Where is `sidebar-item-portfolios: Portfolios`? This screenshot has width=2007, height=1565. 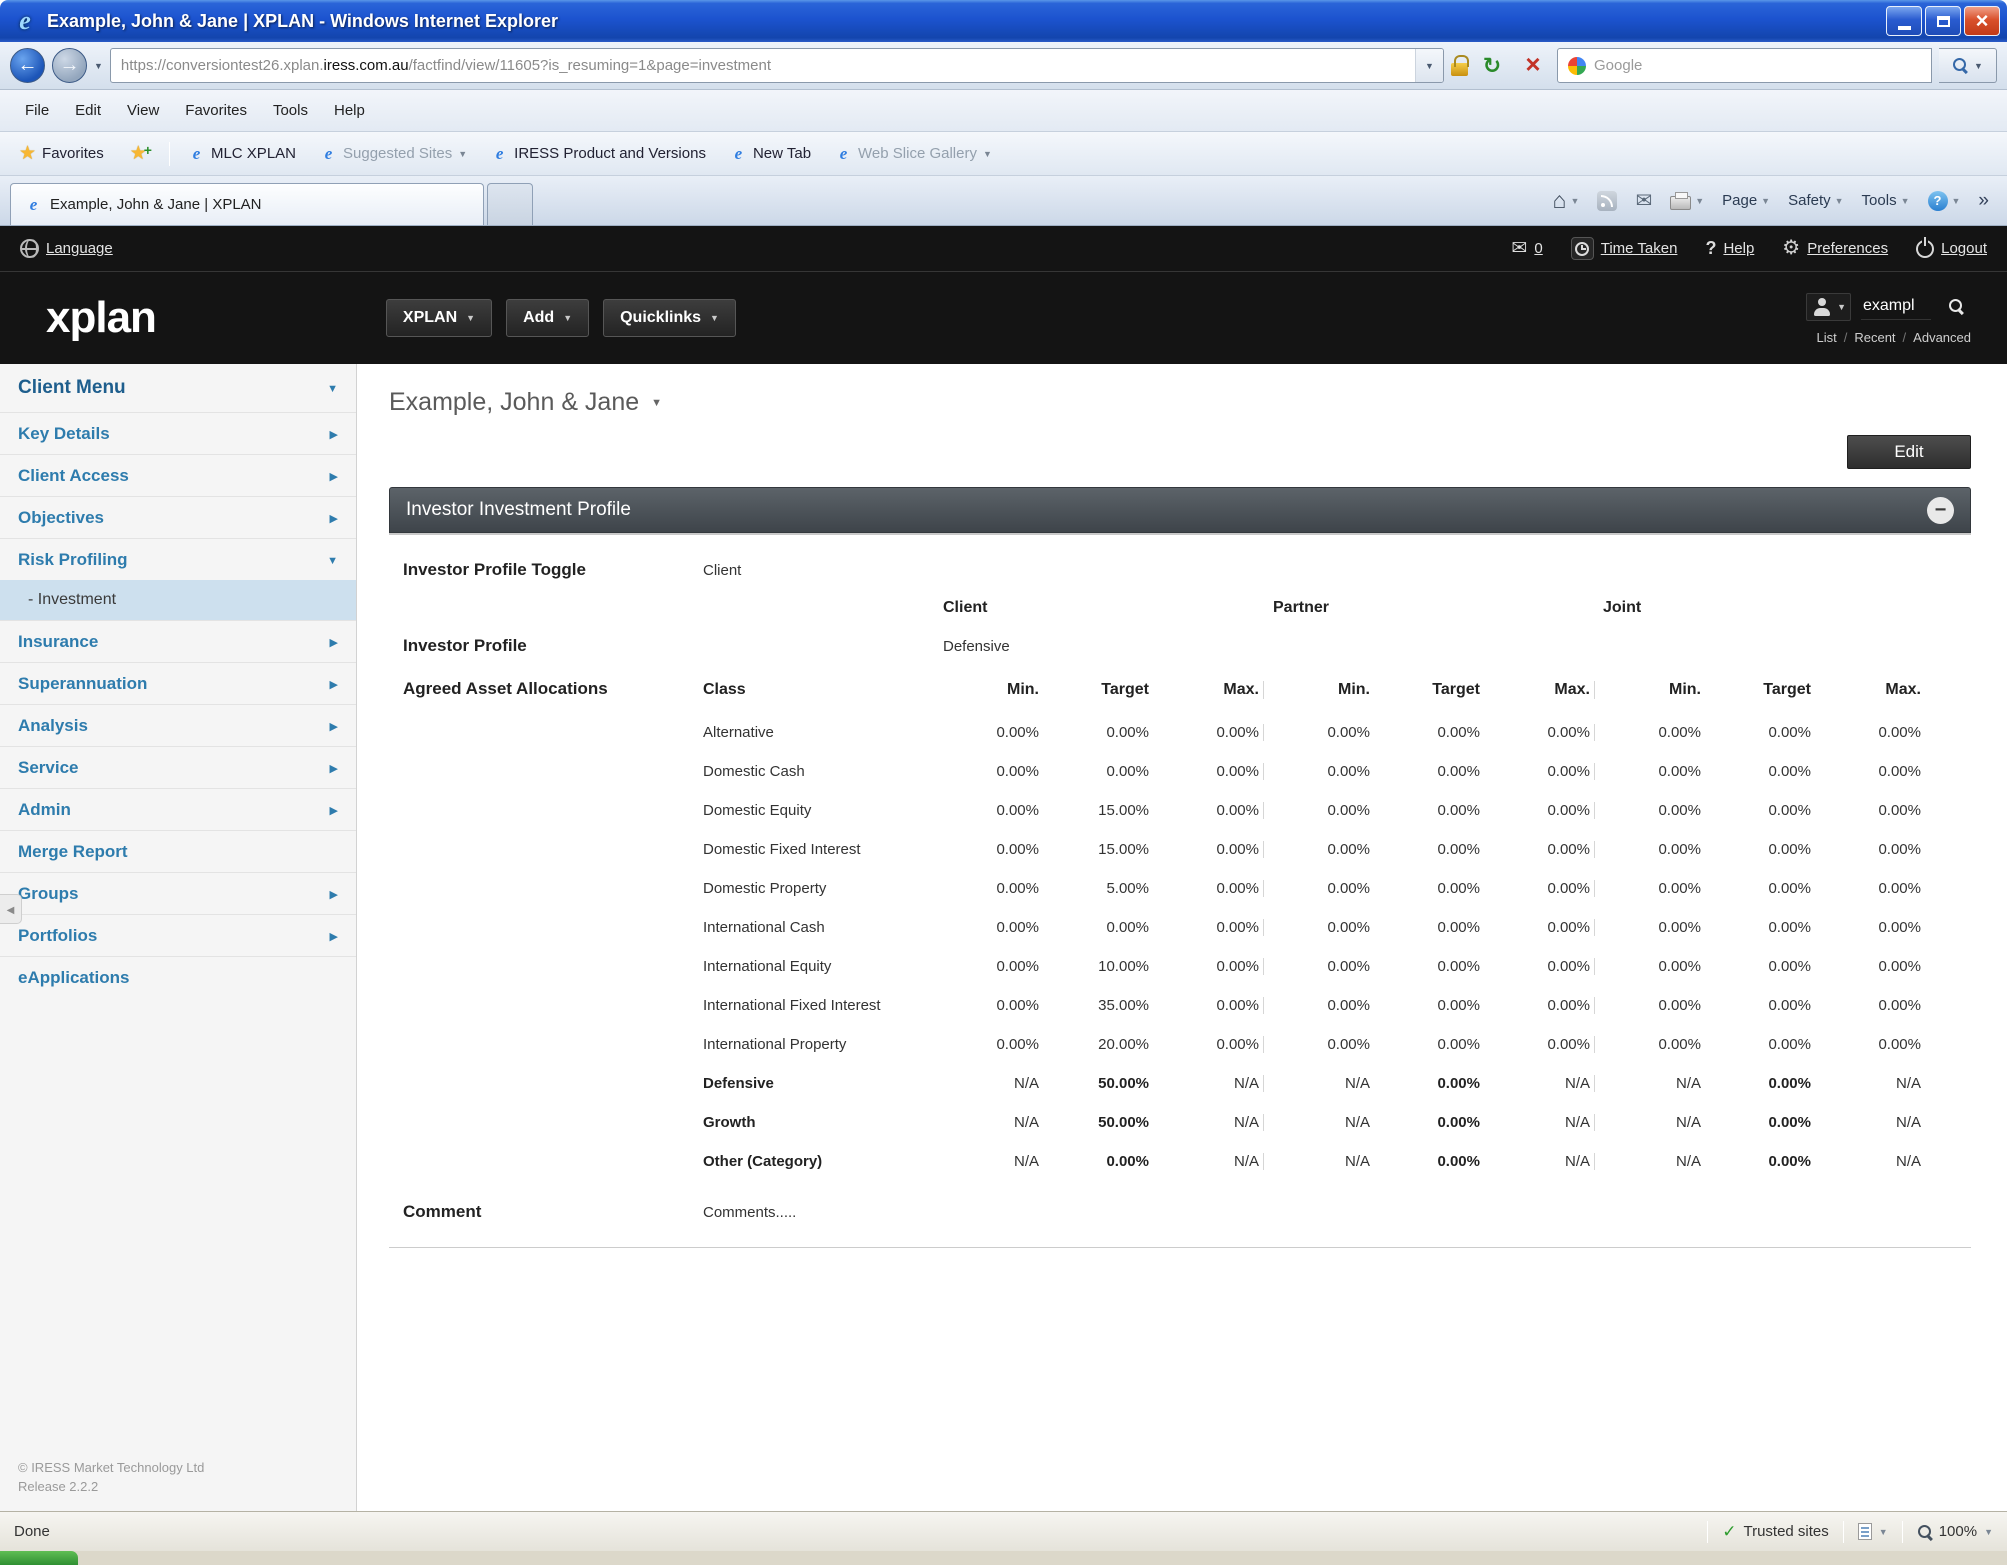
sidebar-item-portfolios: Portfolios is located at coordinates (178, 935).